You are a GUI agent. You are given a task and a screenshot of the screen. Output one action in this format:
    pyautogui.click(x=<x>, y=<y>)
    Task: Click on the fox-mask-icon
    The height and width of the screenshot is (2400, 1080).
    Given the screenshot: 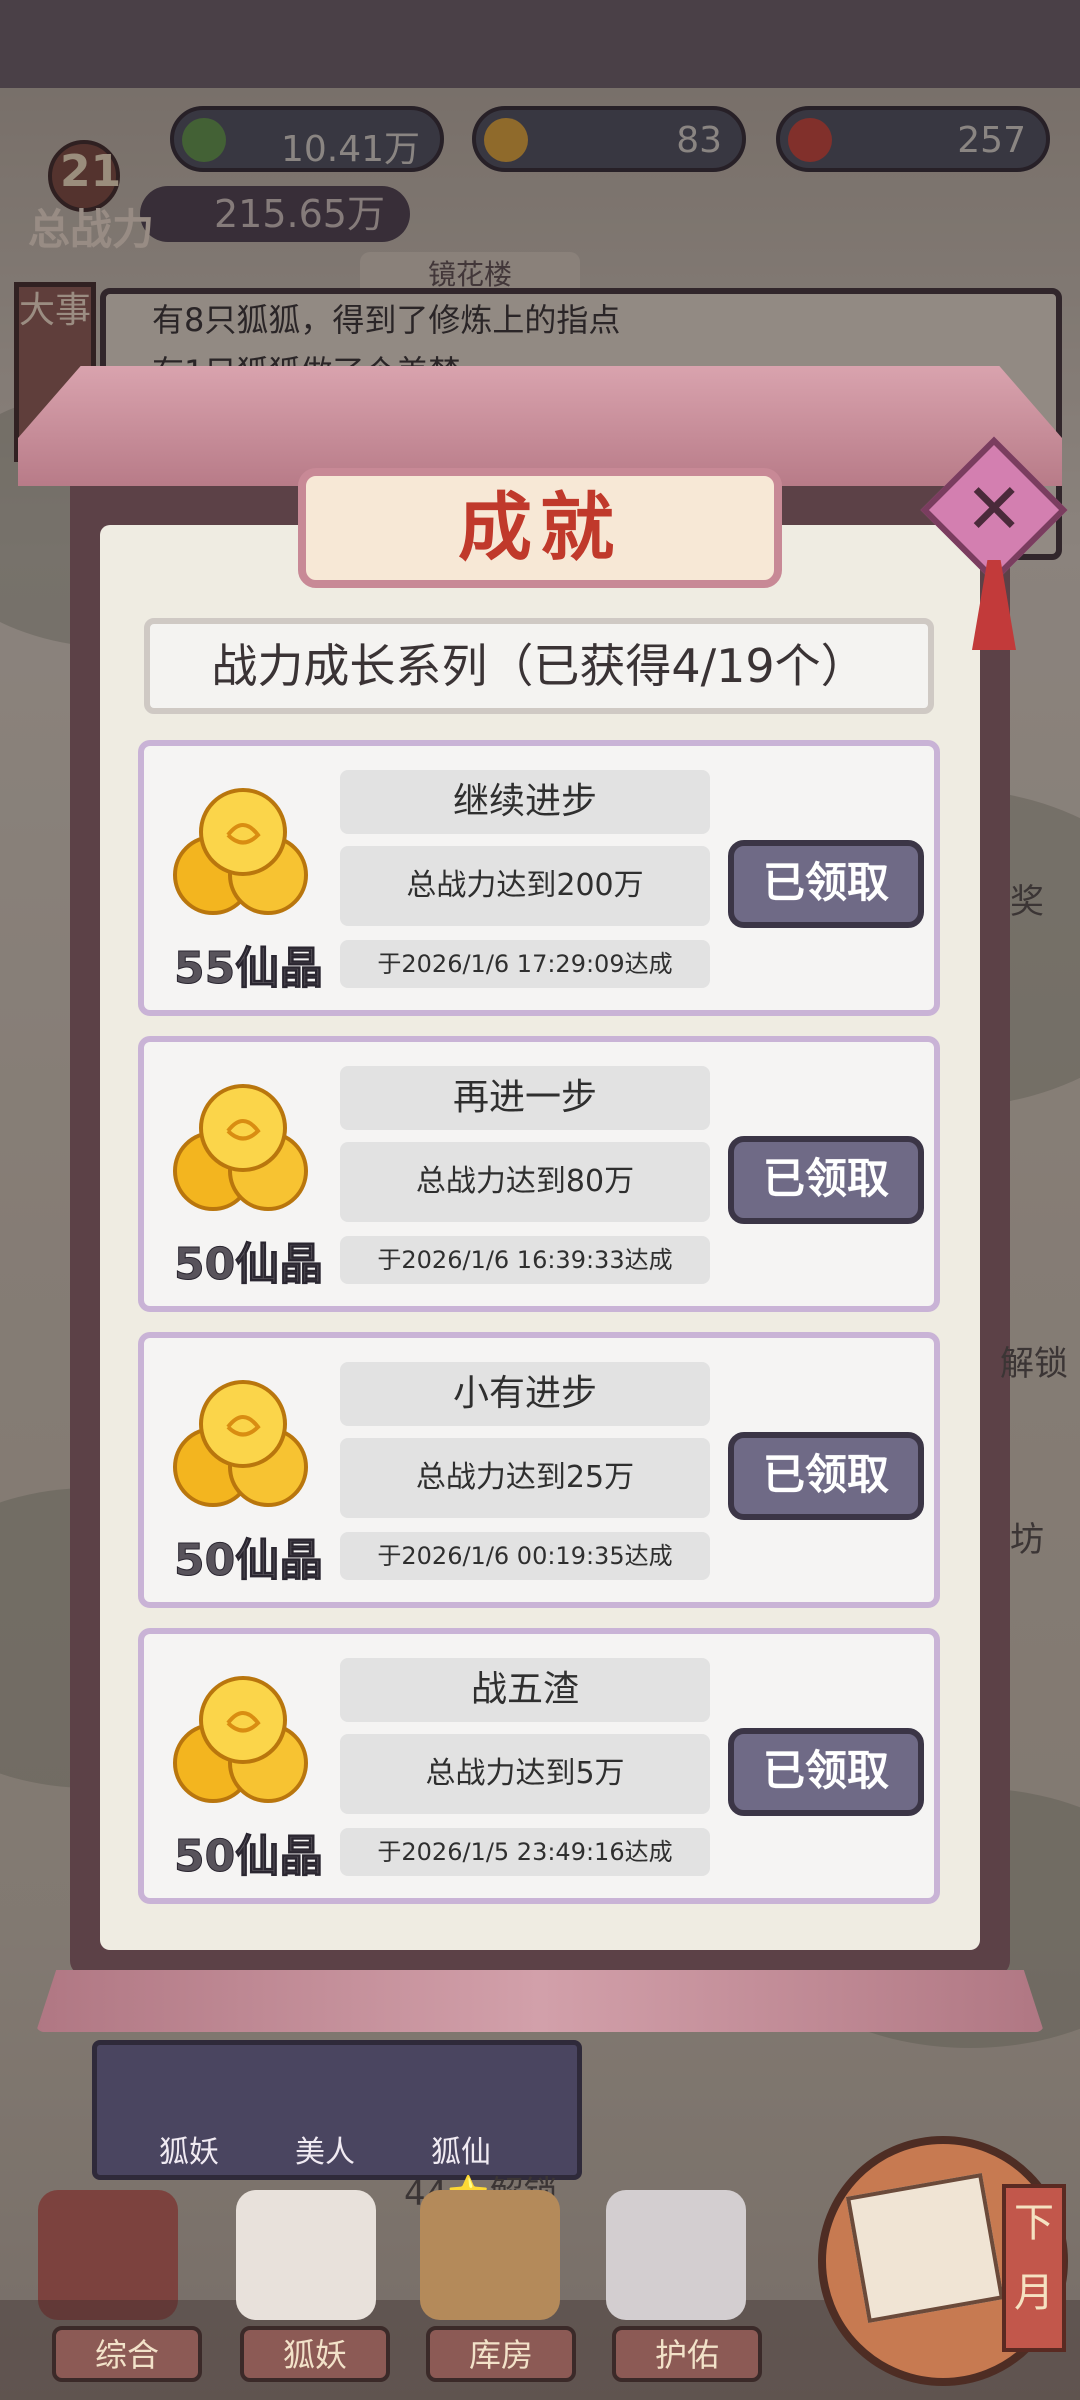 What is the action you would take?
    pyautogui.click(x=306, y=2255)
    